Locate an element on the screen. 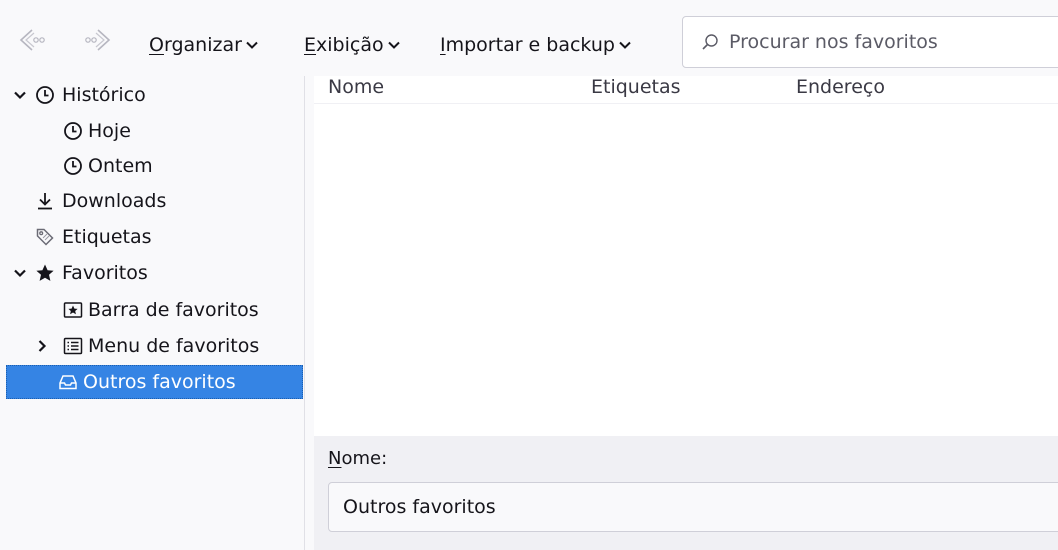 This screenshot has height=550, width=1058. search-icon is located at coordinates (710, 42).